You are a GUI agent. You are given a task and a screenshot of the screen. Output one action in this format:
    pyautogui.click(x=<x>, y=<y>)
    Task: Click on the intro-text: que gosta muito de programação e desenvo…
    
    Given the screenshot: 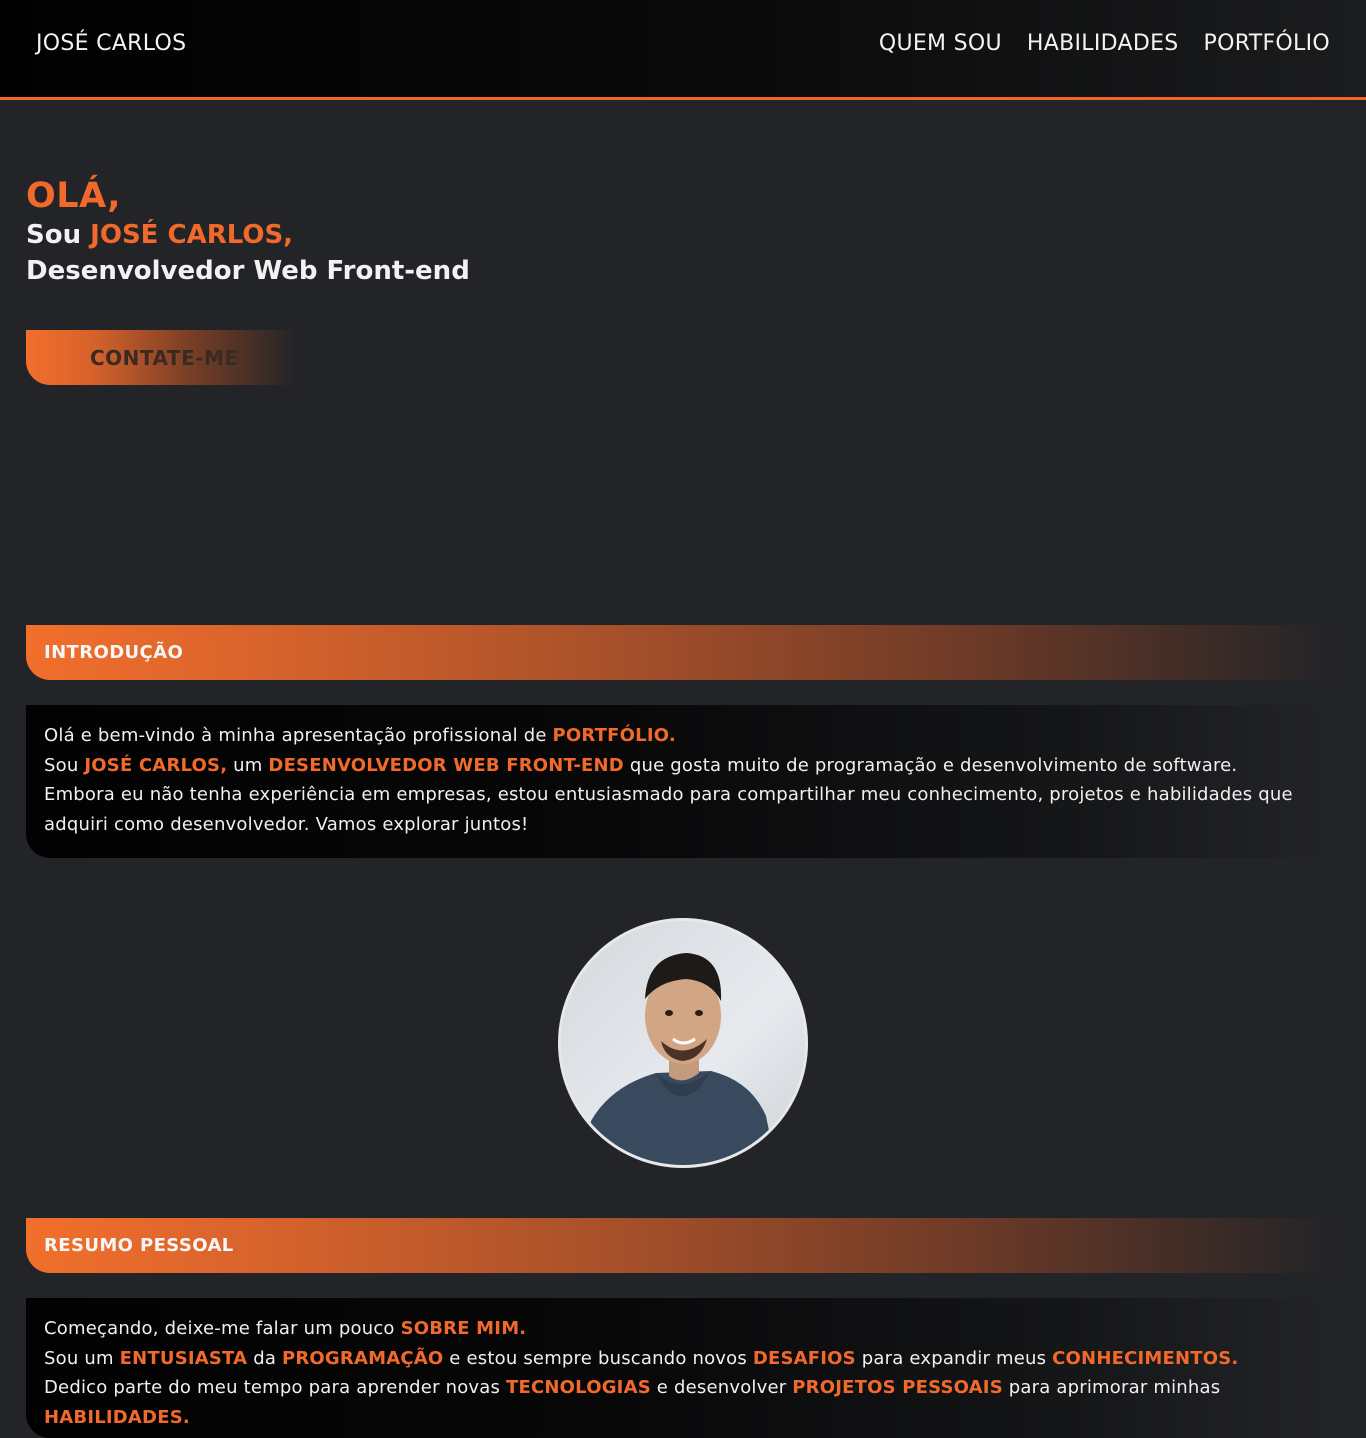 What is the action you would take?
    pyautogui.click(x=933, y=765)
    